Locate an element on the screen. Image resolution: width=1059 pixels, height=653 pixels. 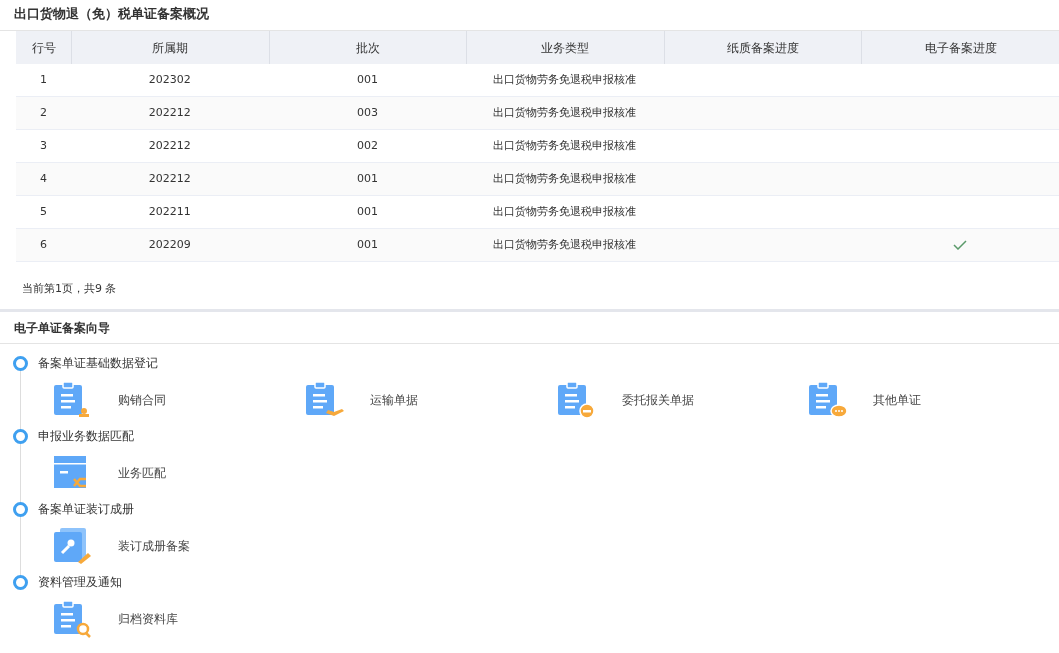
guide-link: 运输单据 is located at coordinates (393, 399).